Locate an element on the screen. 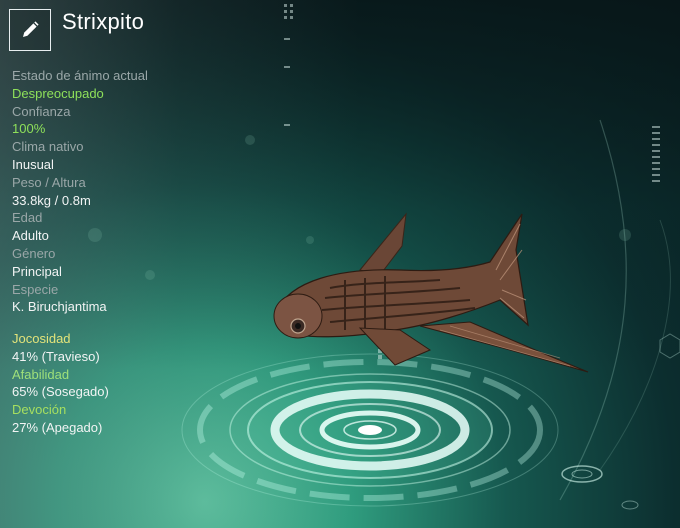 The width and height of the screenshot is (680, 528). stat-mood: Estado de ánimo actual Despreocupado is located at coordinates (132, 85).